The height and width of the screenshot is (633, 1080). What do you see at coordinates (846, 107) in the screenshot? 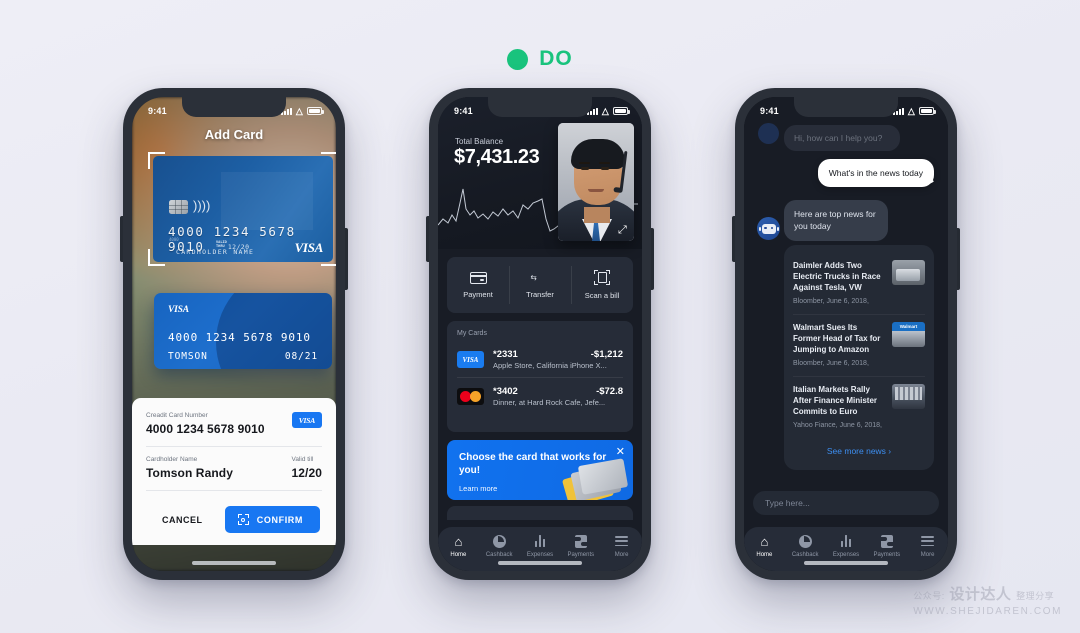
I see `phone3-notch` at bounding box center [846, 107].